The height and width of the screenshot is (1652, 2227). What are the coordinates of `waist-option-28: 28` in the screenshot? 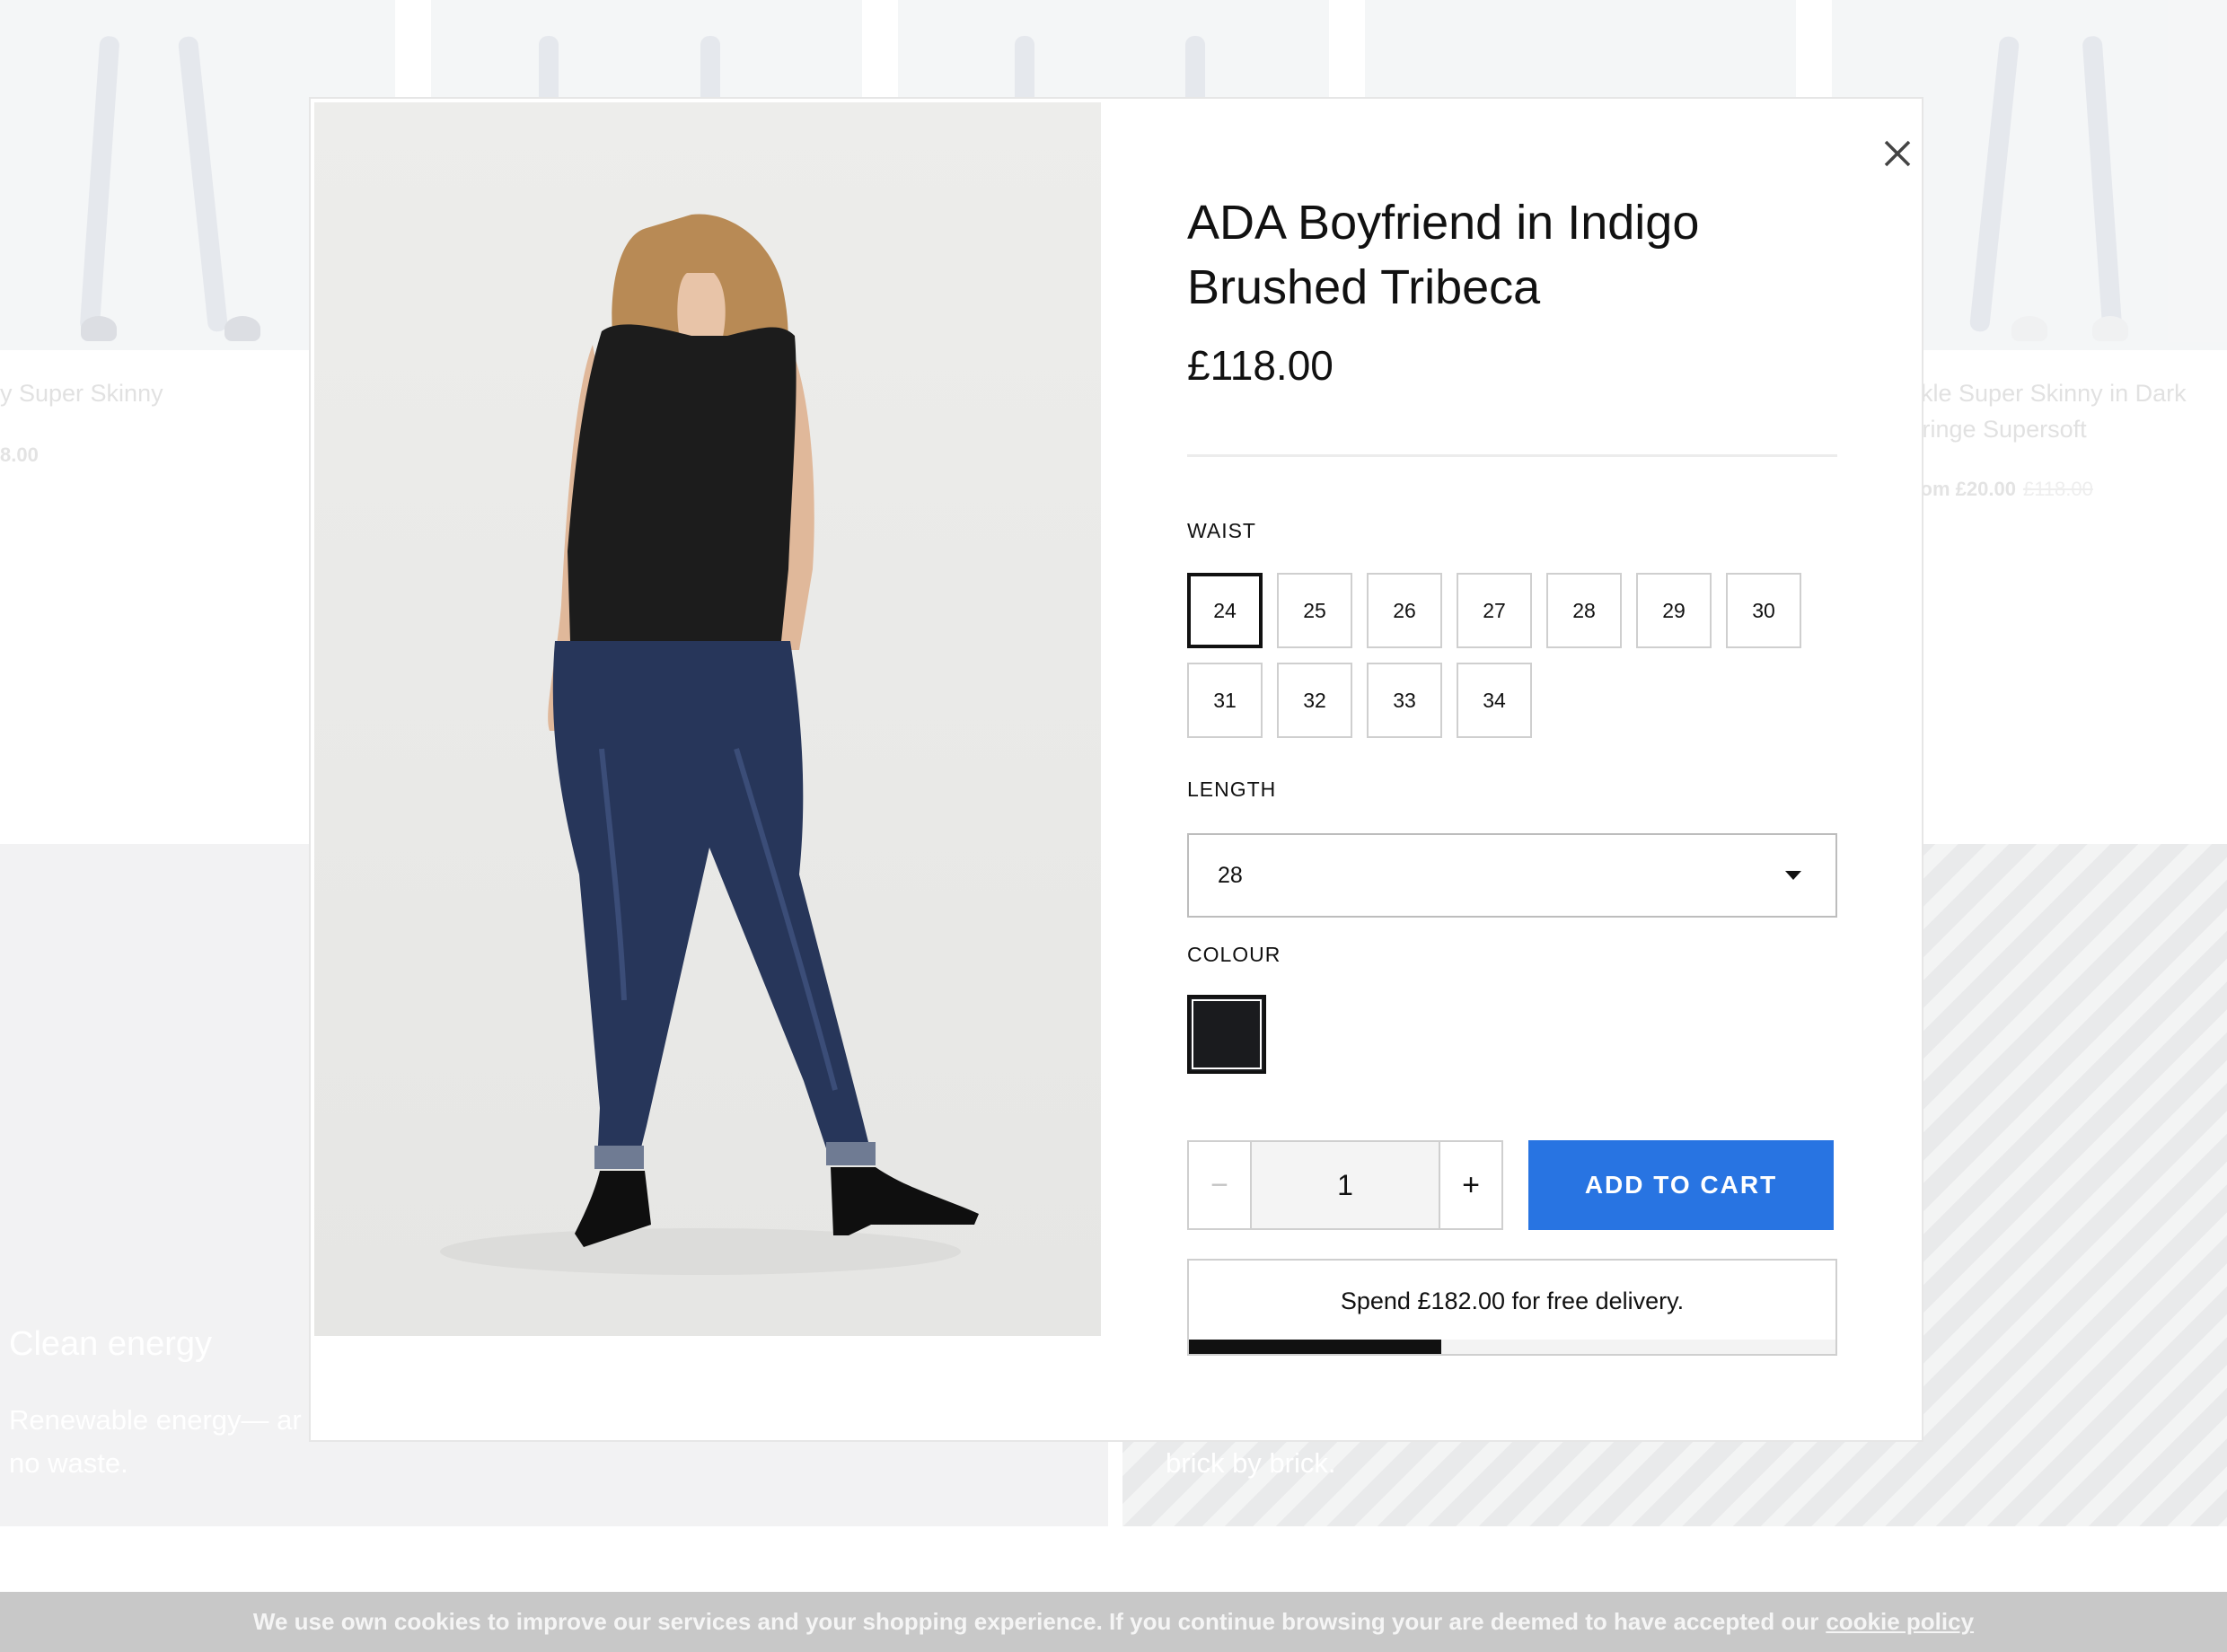 It's located at (1584, 610).